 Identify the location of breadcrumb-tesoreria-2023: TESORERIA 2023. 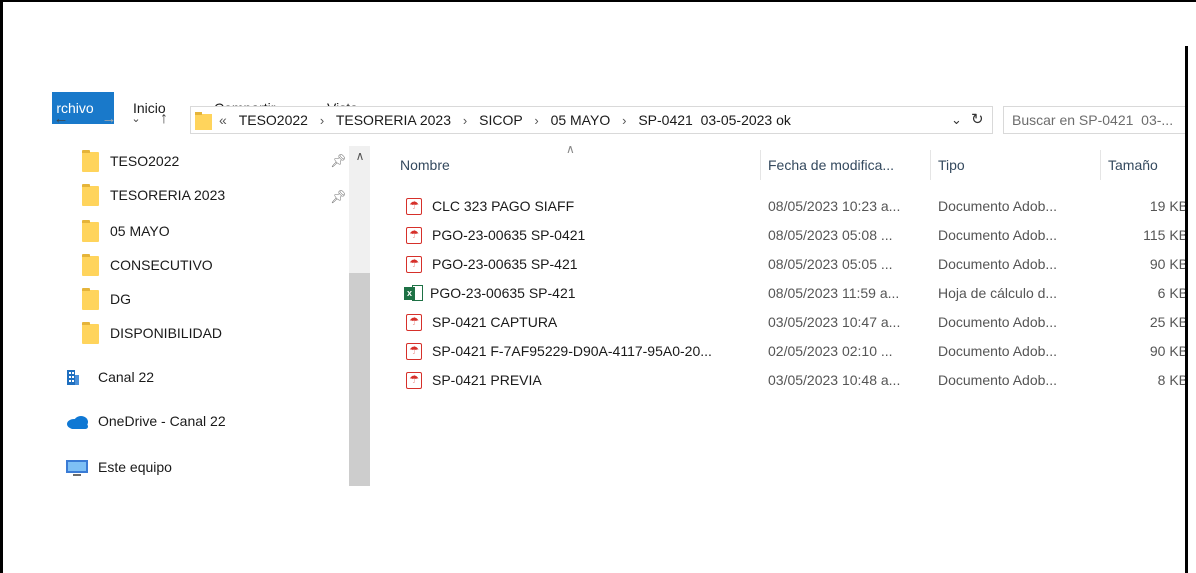
(393, 120).